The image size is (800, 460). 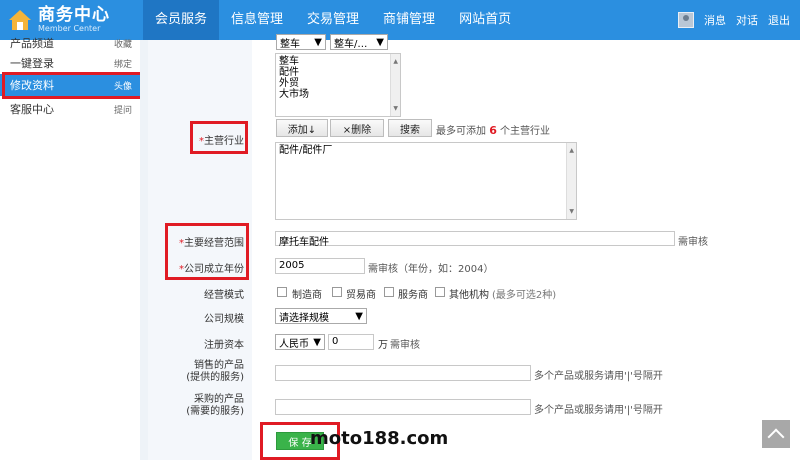 I want to click on currency-select: 人民币 ▼, so click(x=300, y=342).